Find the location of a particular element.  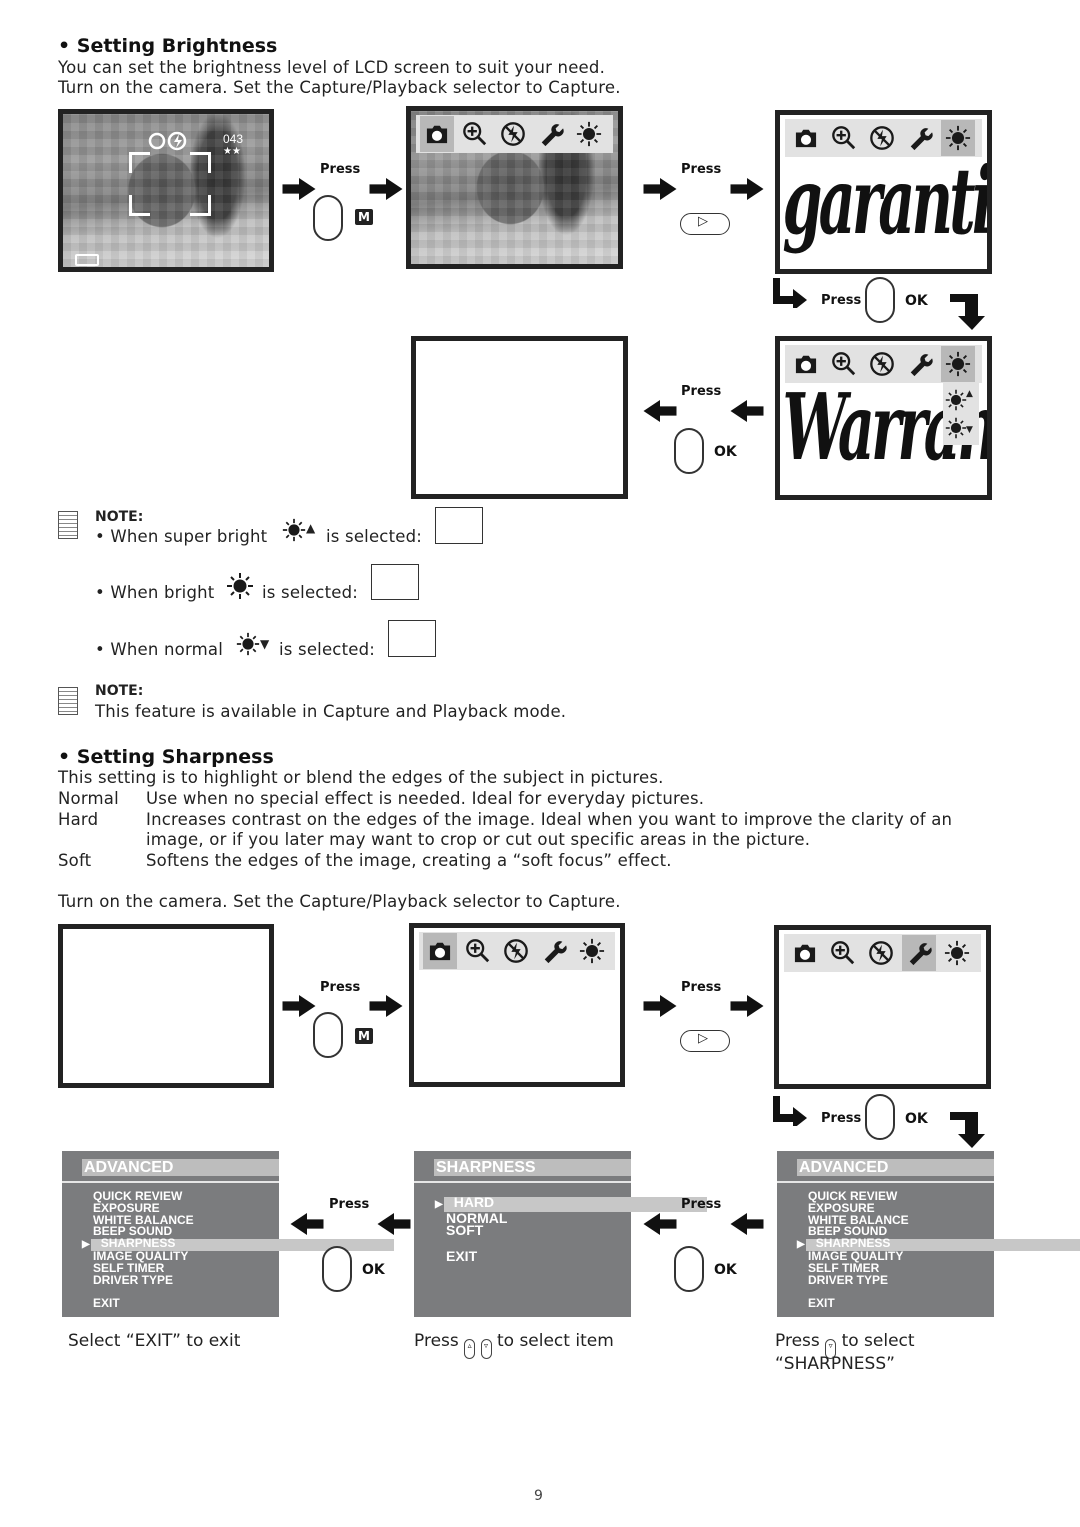

sun-down-icon is located at coordinates (956, 428).